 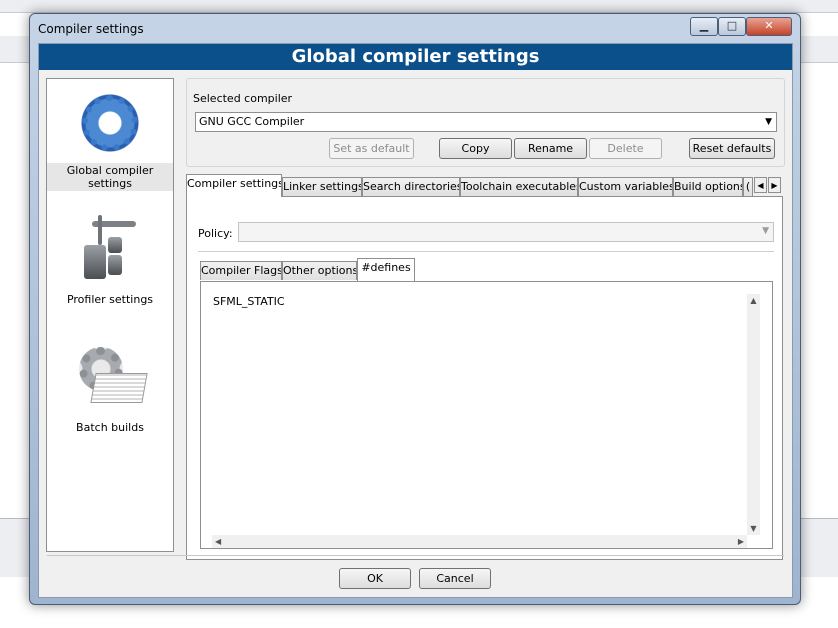 What do you see at coordinates (243, 98) in the screenshot?
I see `selected-compiler-label: Selected compiler` at bounding box center [243, 98].